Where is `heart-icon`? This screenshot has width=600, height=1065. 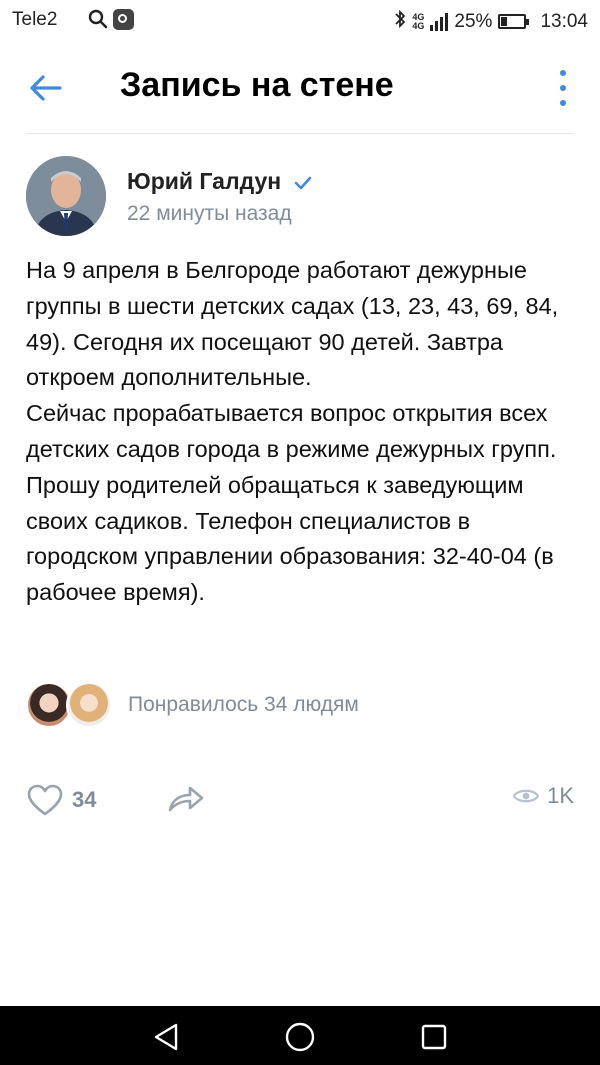 heart-icon is located at coordinates (45, 800).